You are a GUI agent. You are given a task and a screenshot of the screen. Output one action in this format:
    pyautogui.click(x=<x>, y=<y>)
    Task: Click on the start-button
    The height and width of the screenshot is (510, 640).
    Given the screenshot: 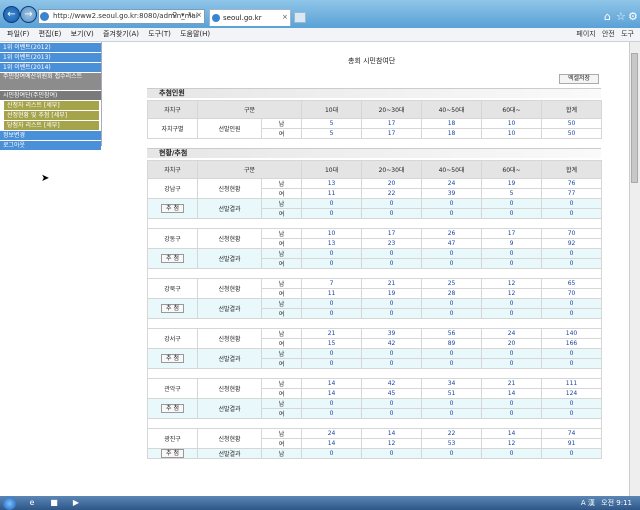 What is the action you would take?
    pyautogui.click(x=9, y=503)
    